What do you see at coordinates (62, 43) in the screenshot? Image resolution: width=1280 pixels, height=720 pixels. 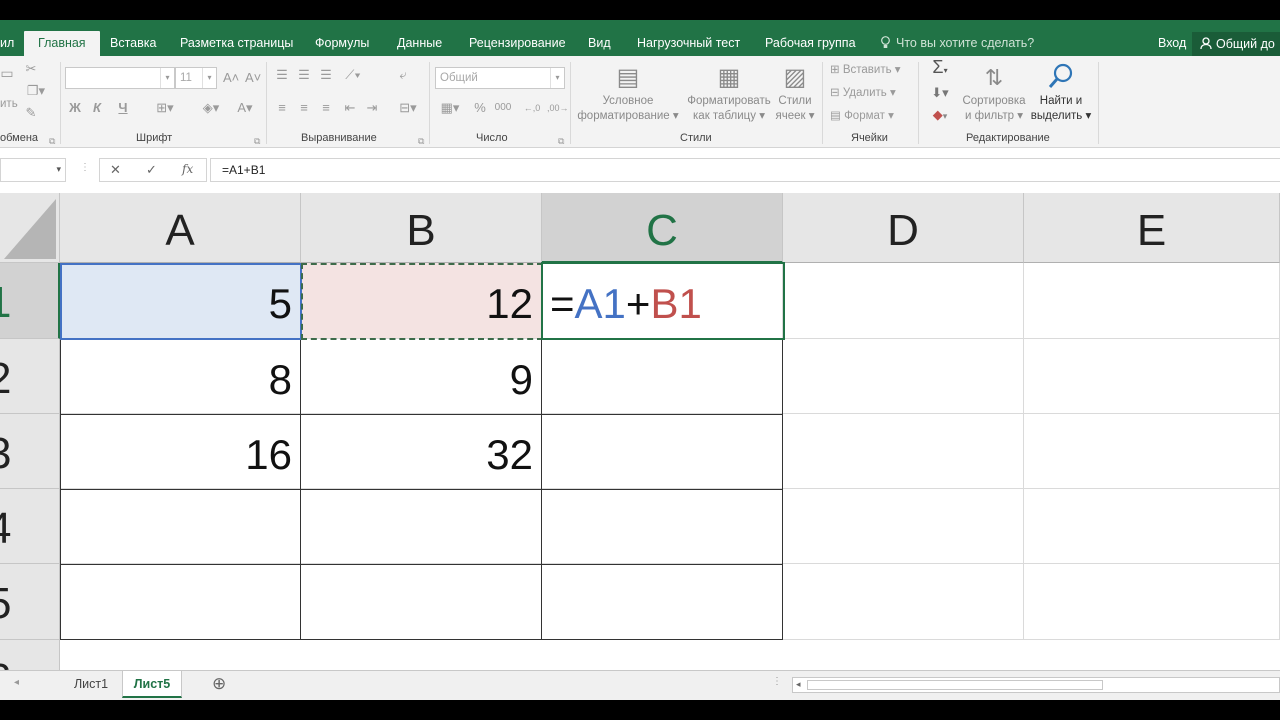 I see `tab-home: Главная` at bounding box center [62, 43].